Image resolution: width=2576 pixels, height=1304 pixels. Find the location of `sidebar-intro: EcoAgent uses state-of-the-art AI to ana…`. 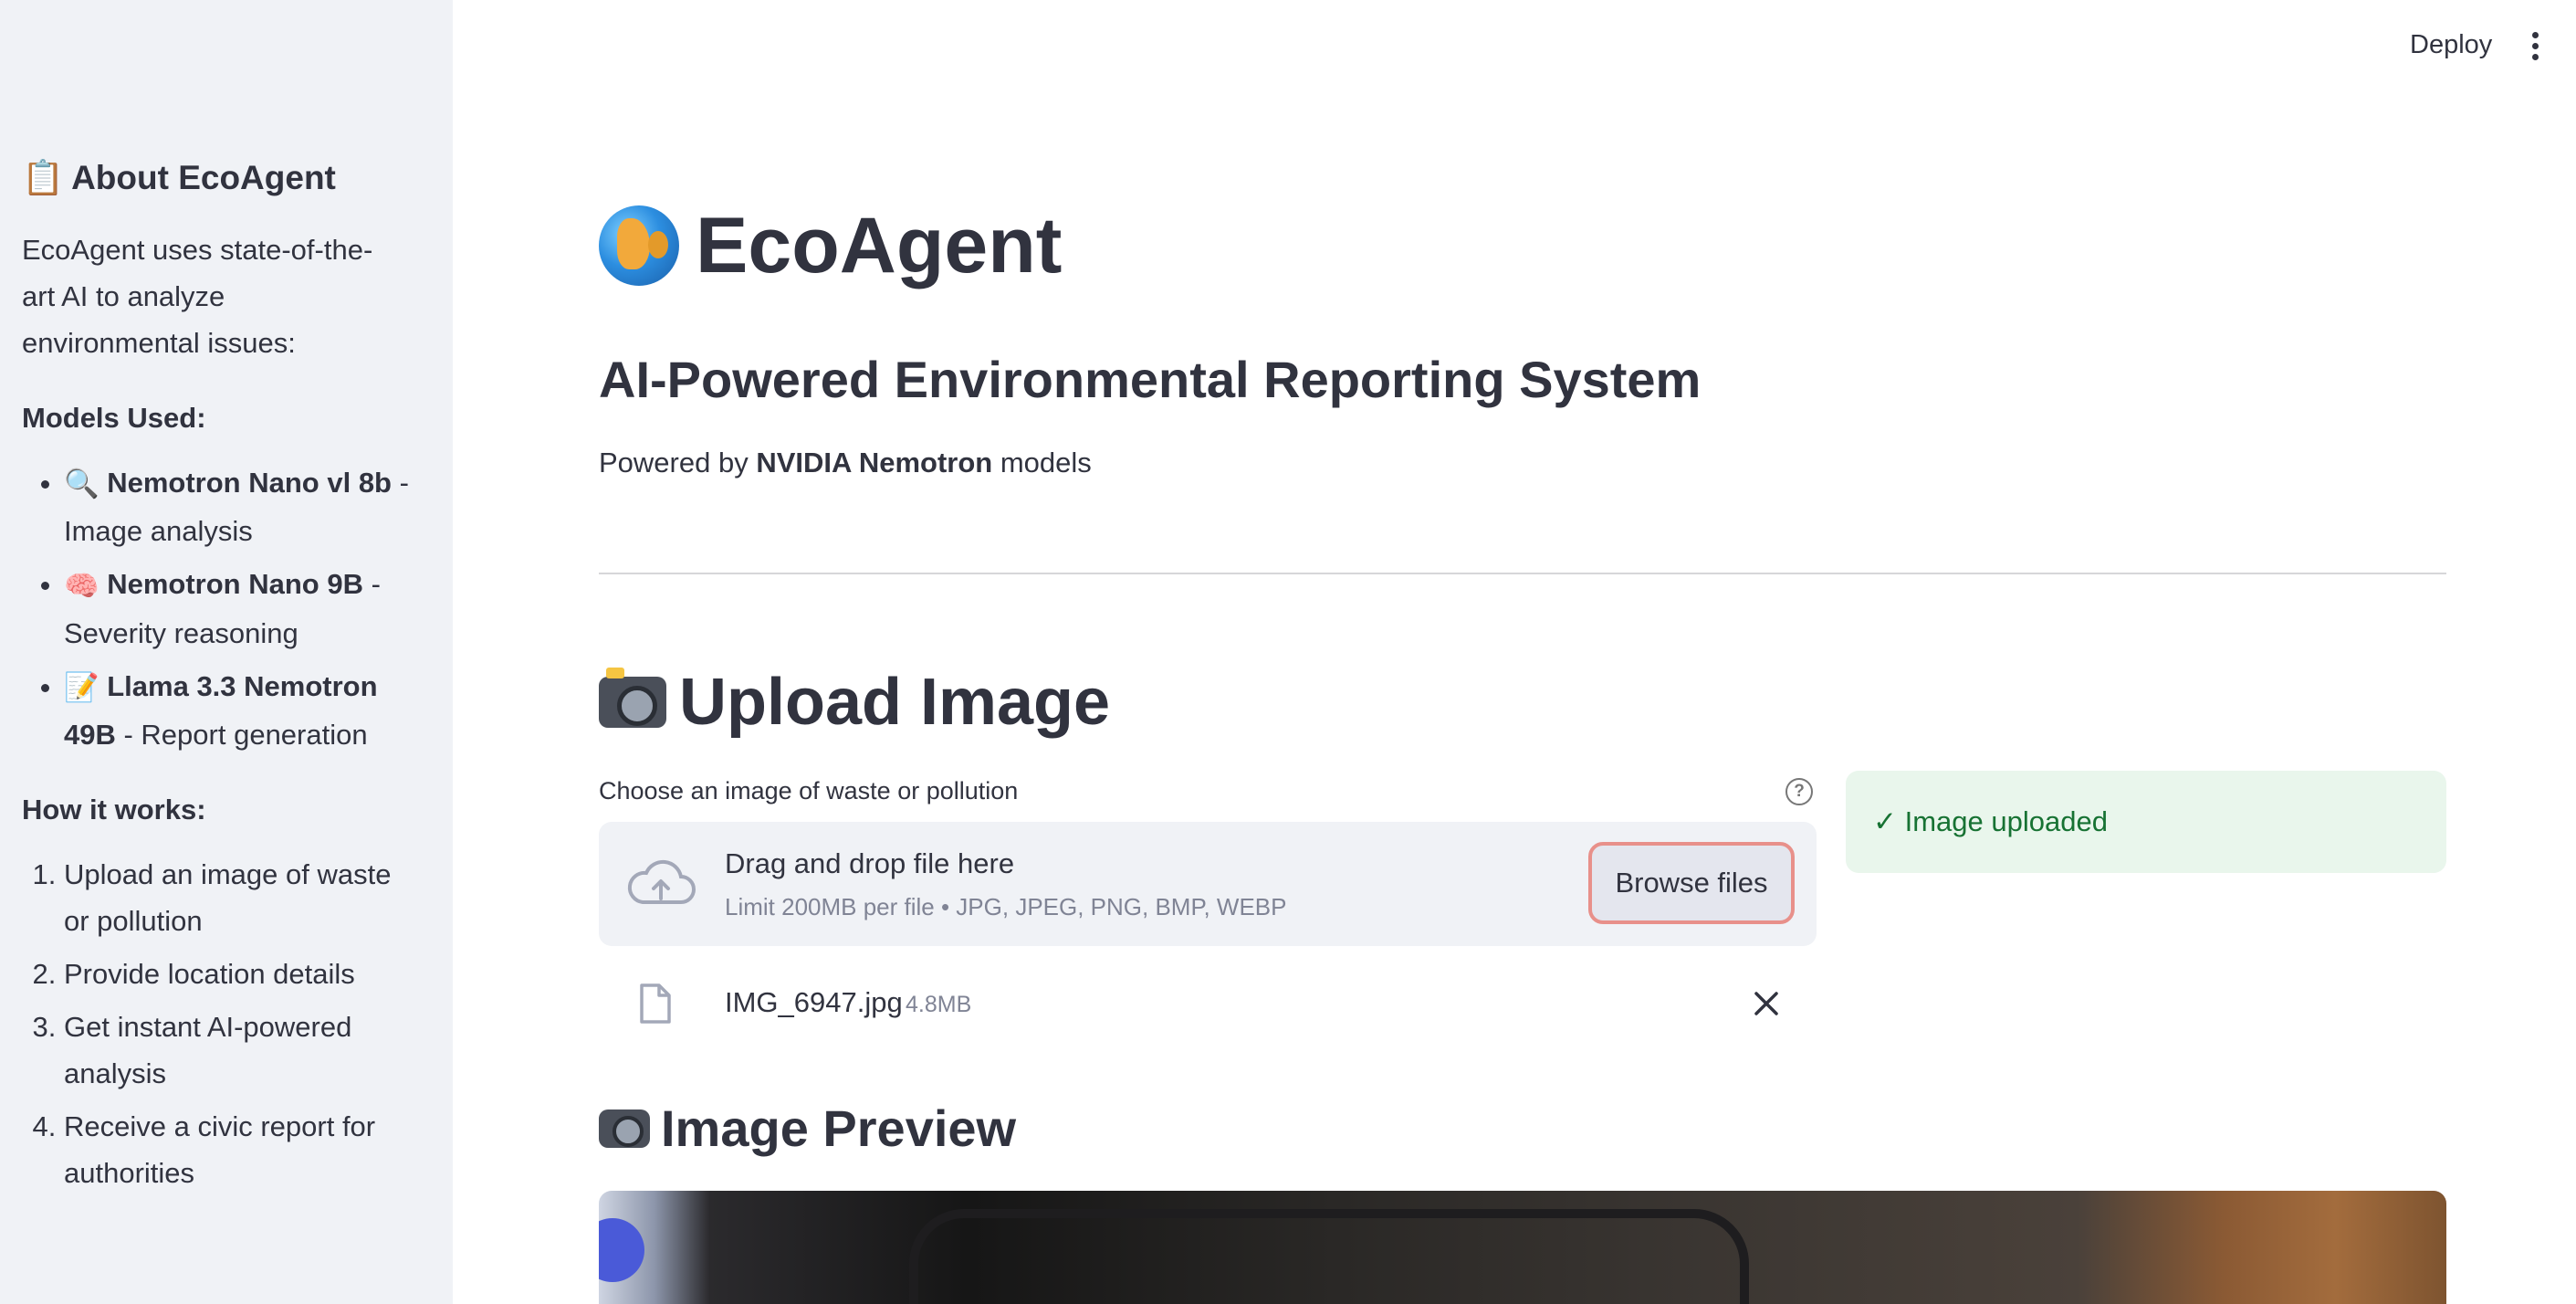

sidebar-intro: EcoAgent uses state-of-the-art AI to ana… is located at coordinates (197, 296).